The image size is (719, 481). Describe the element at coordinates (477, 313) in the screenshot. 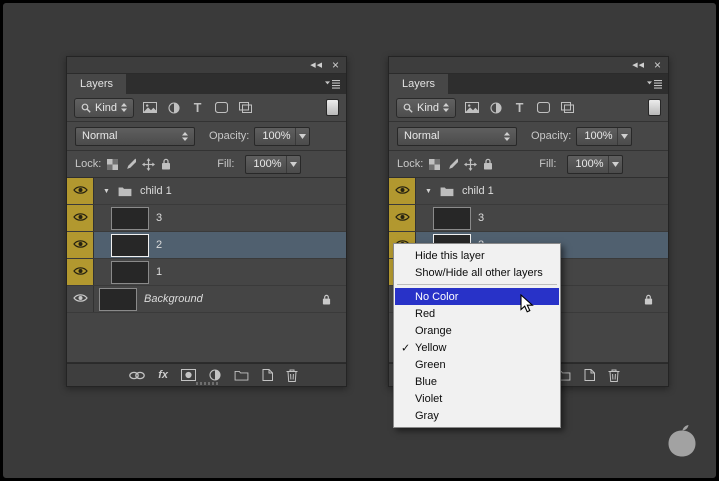

I see `menu-item-red: Red` at that location.